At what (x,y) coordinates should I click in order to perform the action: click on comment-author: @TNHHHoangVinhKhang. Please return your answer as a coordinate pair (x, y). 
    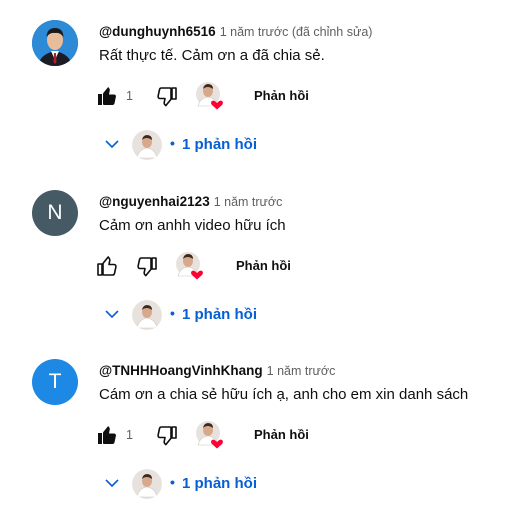
    Looking at the image, I should click on (181, 370).